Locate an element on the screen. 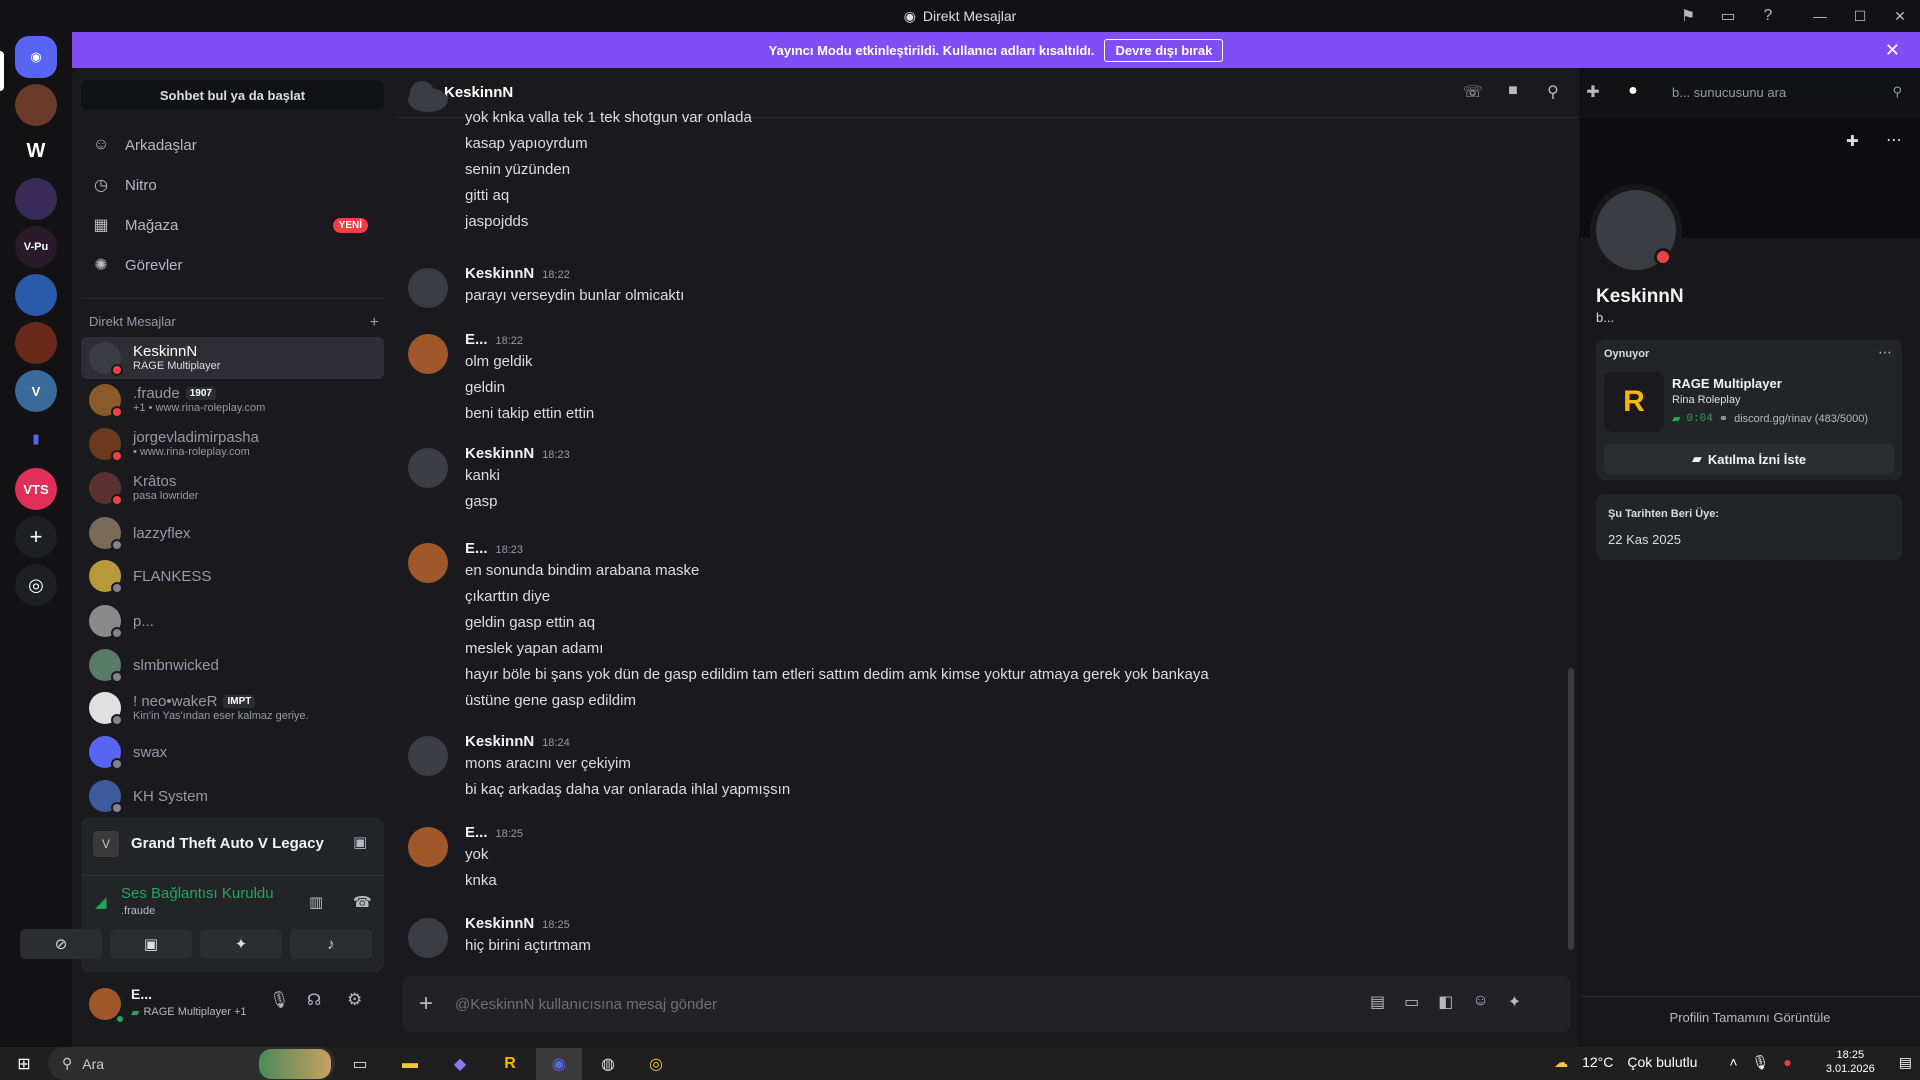 This screenshot has height=1080, width=1920. ask-to-join-button: ▰ Katılma İzni İste is located at coordinates (1749, 459).